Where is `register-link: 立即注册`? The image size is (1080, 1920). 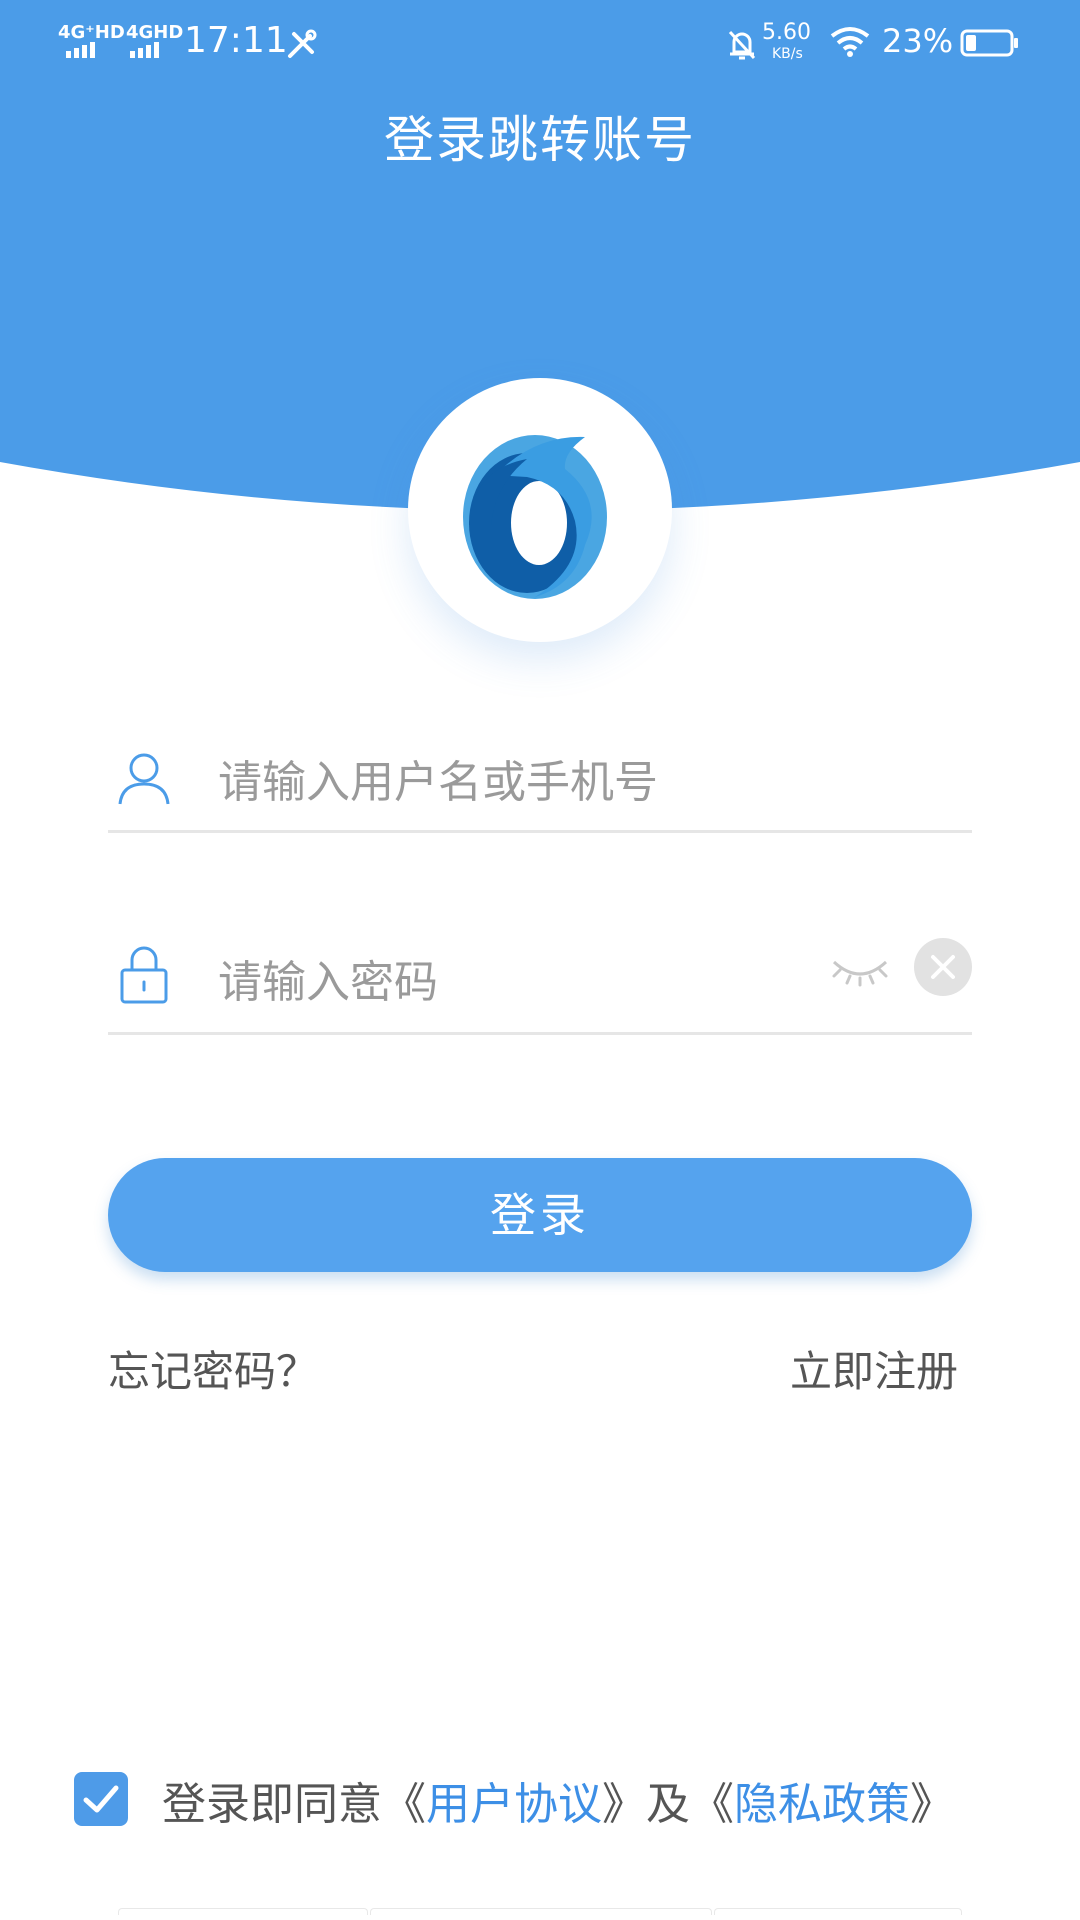
register-link: 立即注册 is located at coordinates (874, 1368).